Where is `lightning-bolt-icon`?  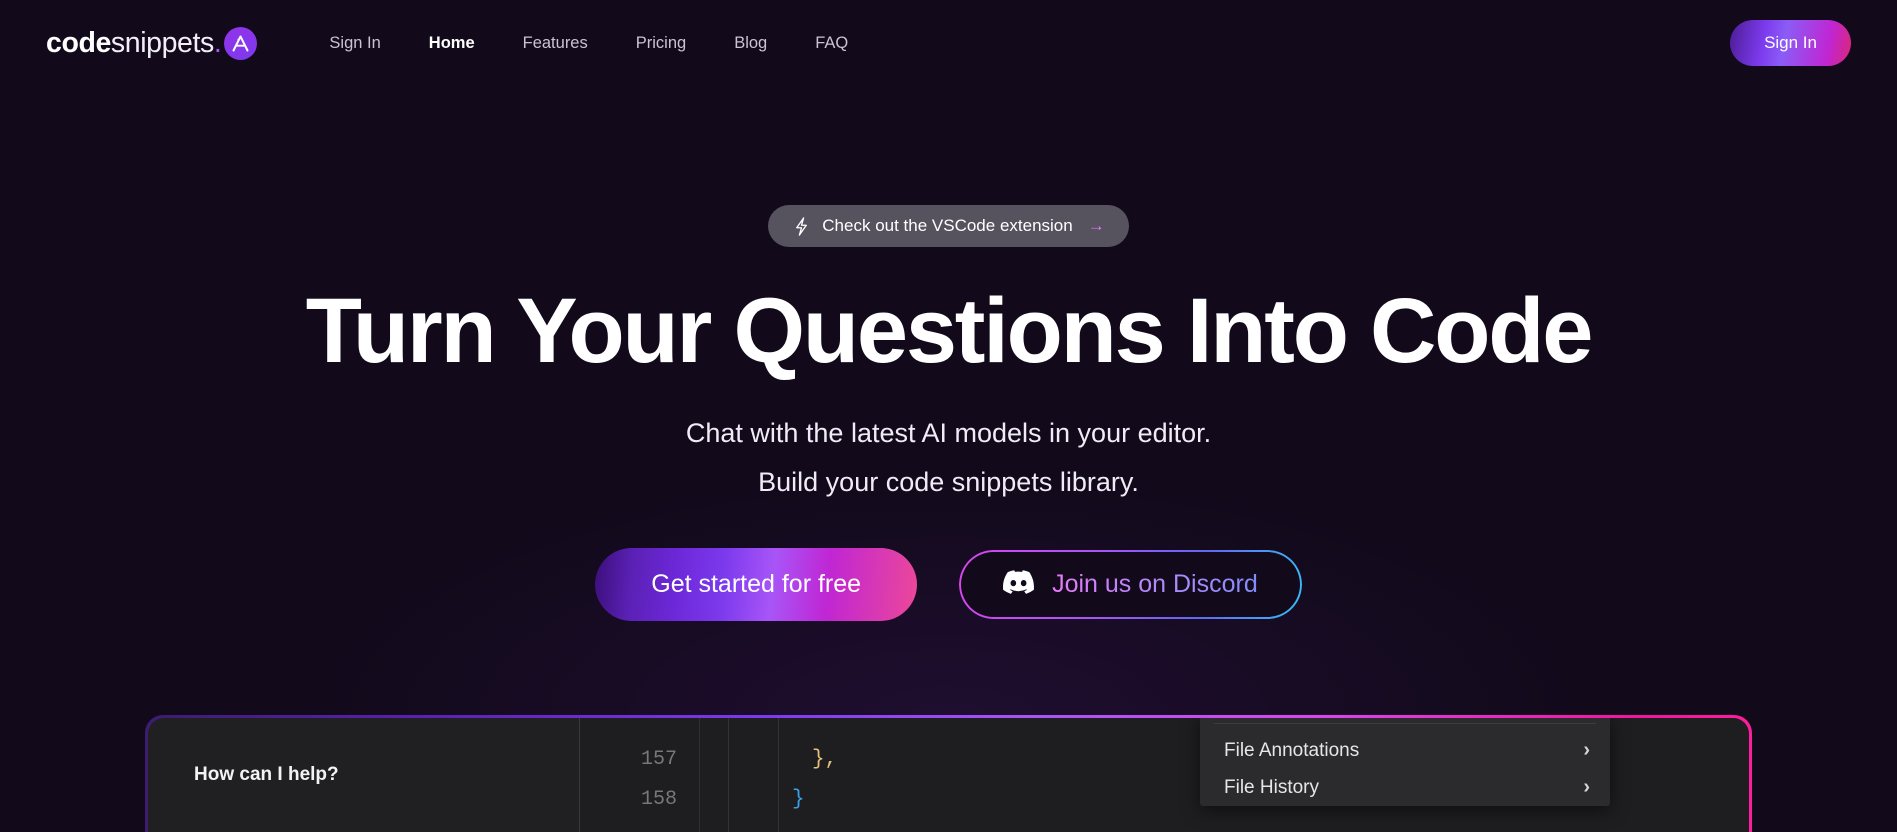 lightning-bolt-icon is located at coordinates (801, 226).